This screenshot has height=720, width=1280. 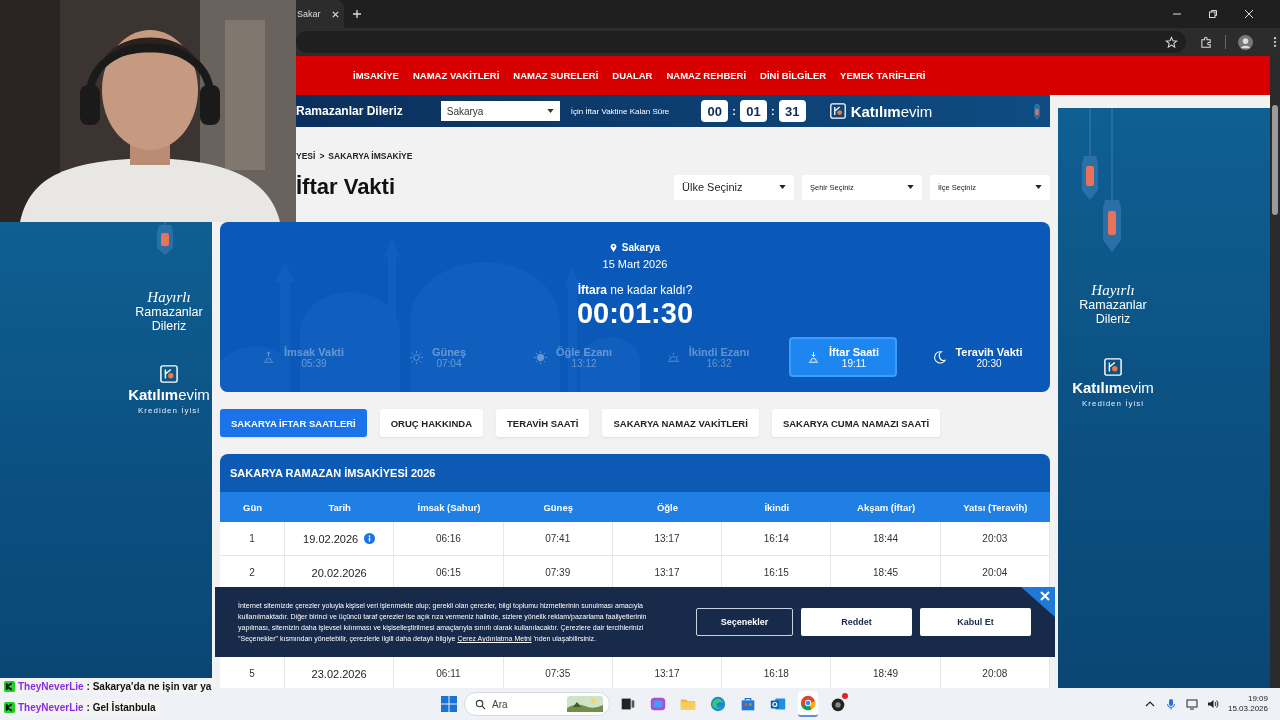 What do you see at coordinates (340, 538) in the screenshot?
I see `table-cell: 19.02.2026` at bounding box center [340, 538].